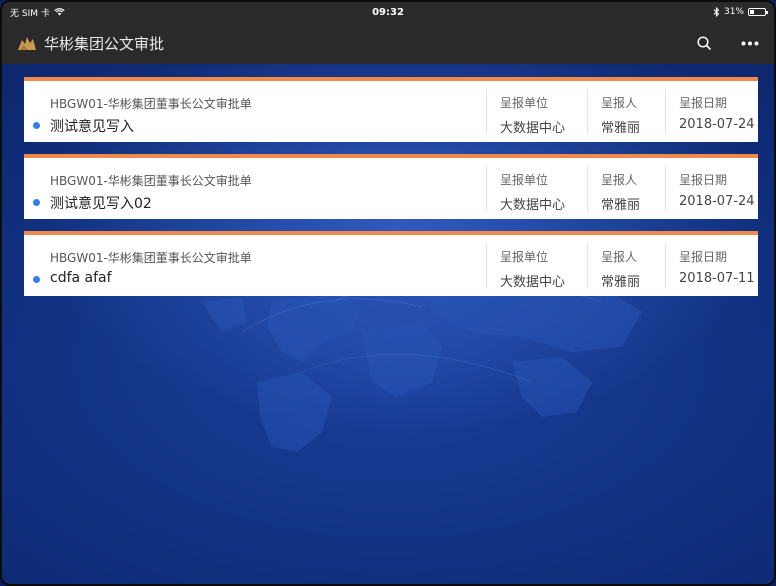  What do you see at coordinates (717, 278) in the screenshot?
I see `submit-date-value: 2018-07-11` at bounding box center [717, 278].